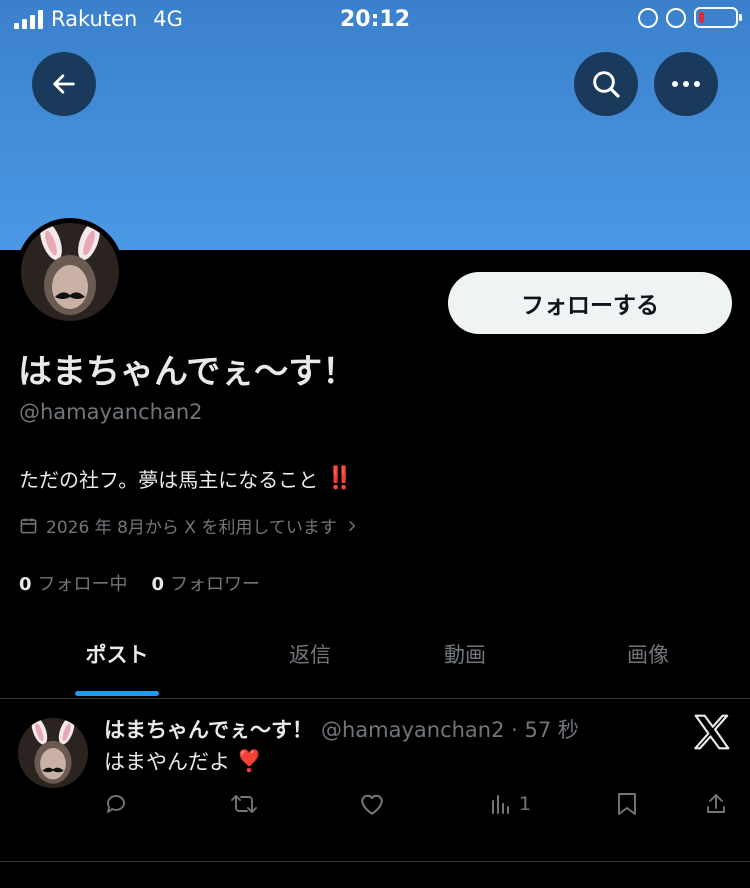 Image resolution: width=750 pixels, height=888 pixels. Describe the element at coordinates (449, 730) in the screenshot. I see `post-meta: @hamayanchan2 · 57 秒` at that location.